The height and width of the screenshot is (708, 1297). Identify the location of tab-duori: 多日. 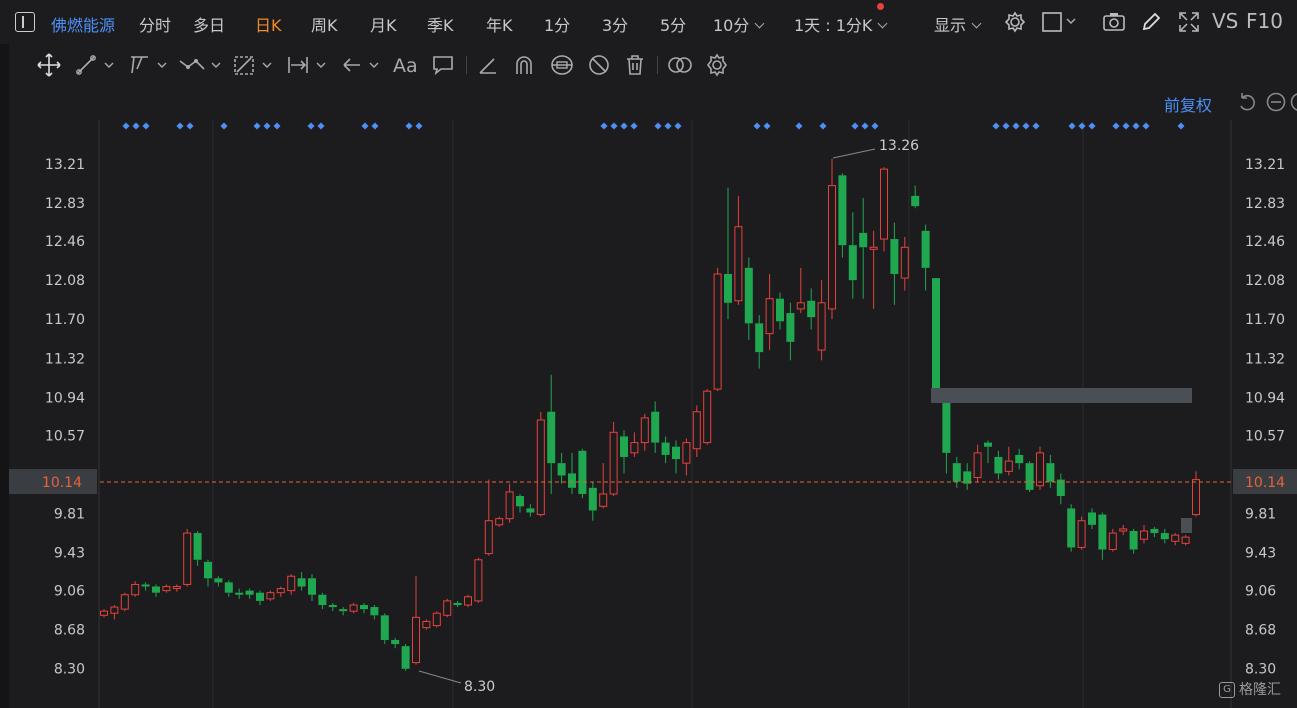
(209, 24).